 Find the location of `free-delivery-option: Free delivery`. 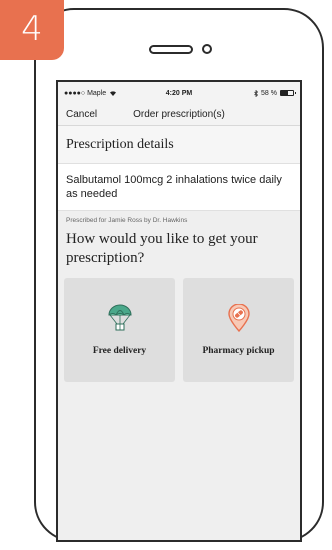

free-delivery-option: Free delivery is located at coordinates (119, 330).